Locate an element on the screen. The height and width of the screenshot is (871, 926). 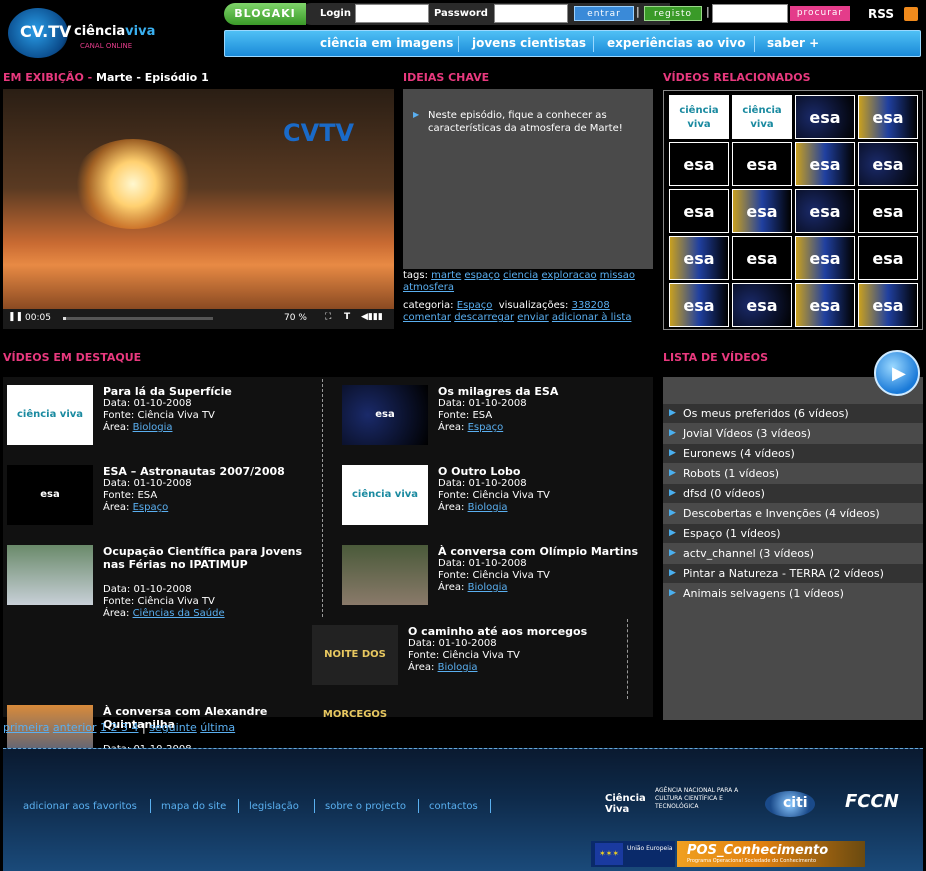
video-list-item: ▶ Os meus preferidos (6 vídeos) is located at coordinates (793, 413).